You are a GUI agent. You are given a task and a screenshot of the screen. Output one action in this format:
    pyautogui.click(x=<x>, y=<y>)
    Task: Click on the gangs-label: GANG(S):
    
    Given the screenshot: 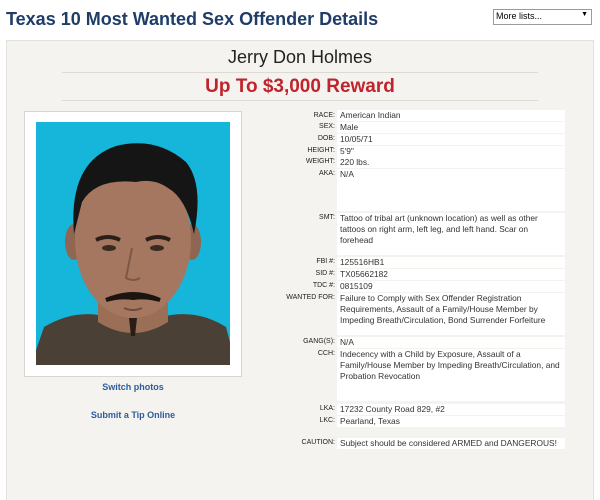 What is the action you would take?
    pyautogui.click(x=319, y=341)
    